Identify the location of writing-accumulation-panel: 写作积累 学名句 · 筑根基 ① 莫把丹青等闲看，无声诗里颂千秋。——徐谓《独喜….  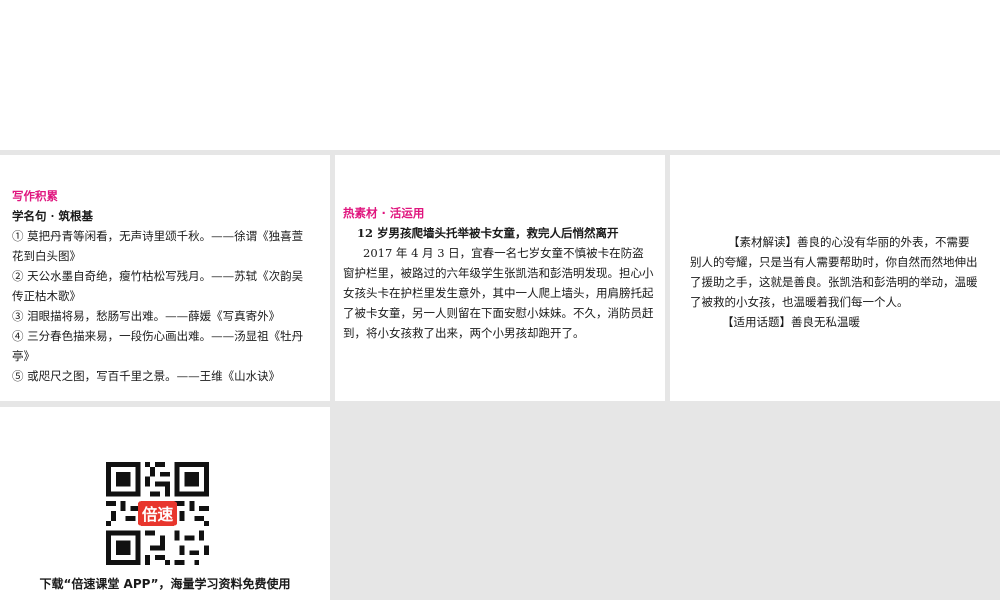
(165, 278).